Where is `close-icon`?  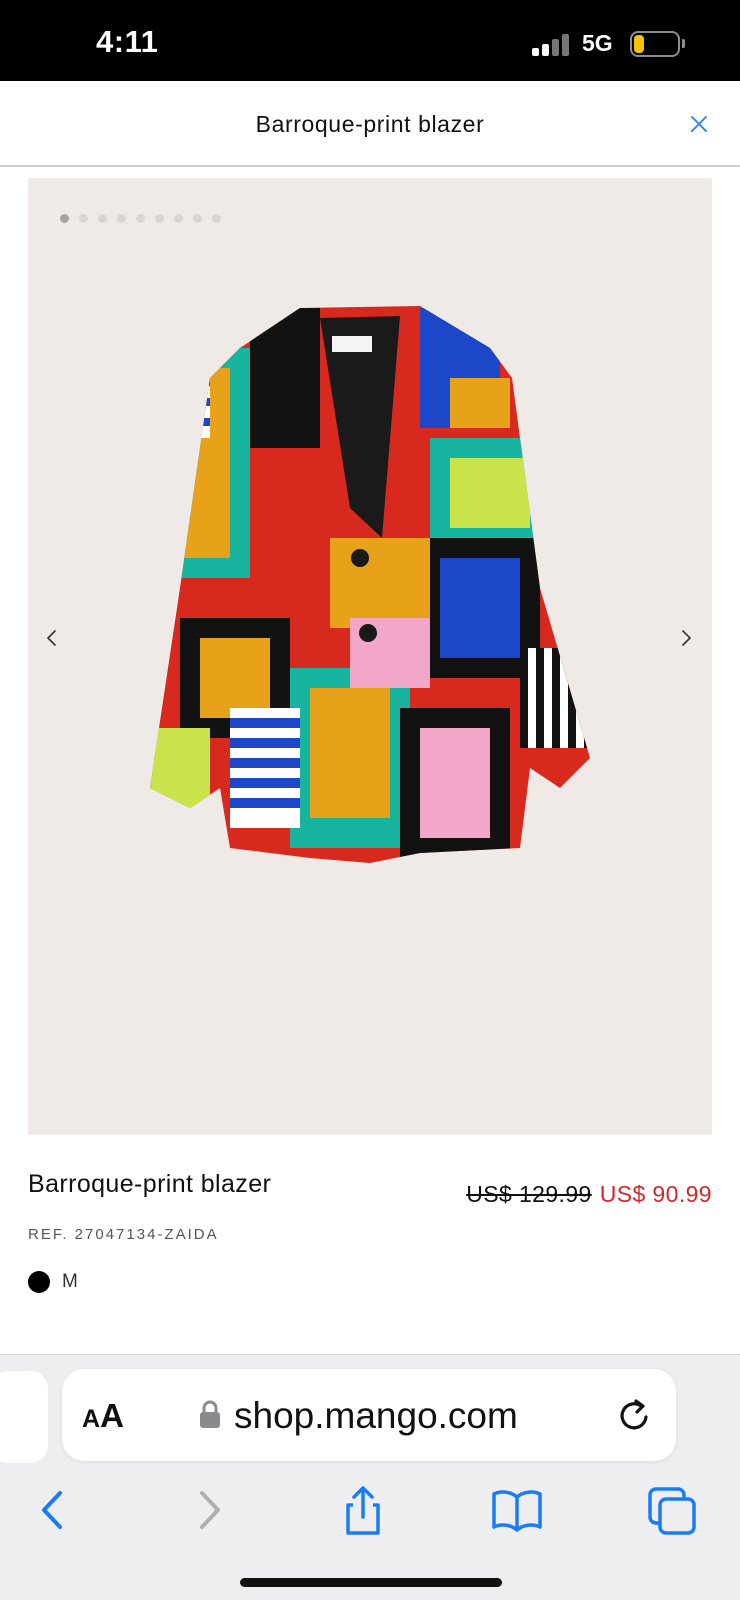 close-icon is located at coordinates (699, 124).